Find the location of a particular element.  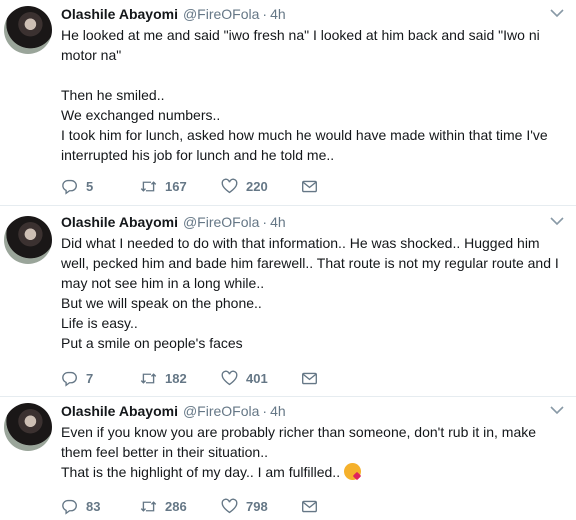

like-count: 798 is located at coordinates (257, 506).